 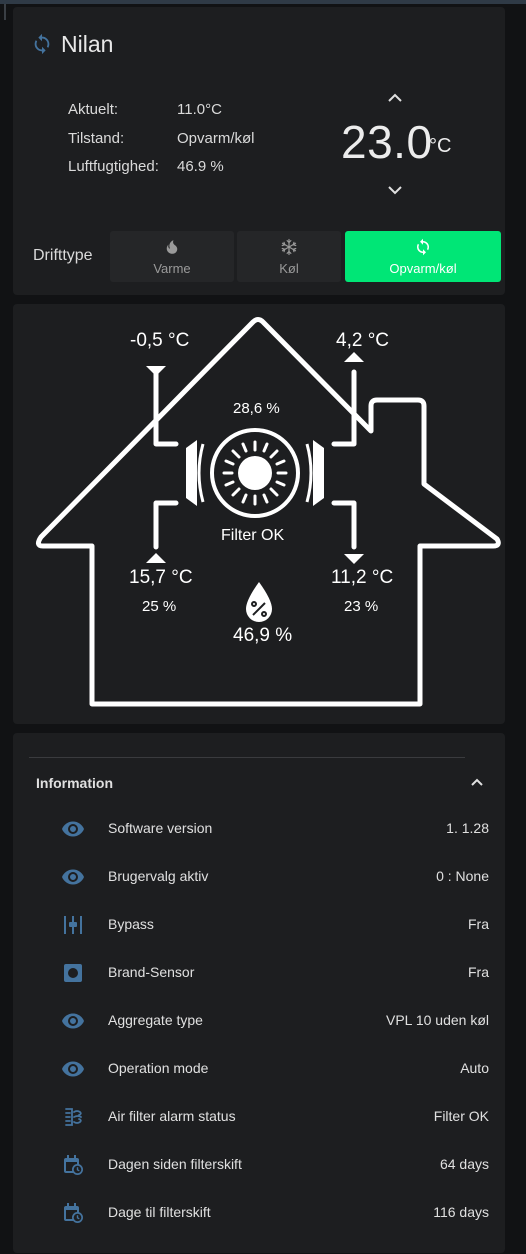 I want to click on target-temperature-unit: °C, so click(x=440, y=146).